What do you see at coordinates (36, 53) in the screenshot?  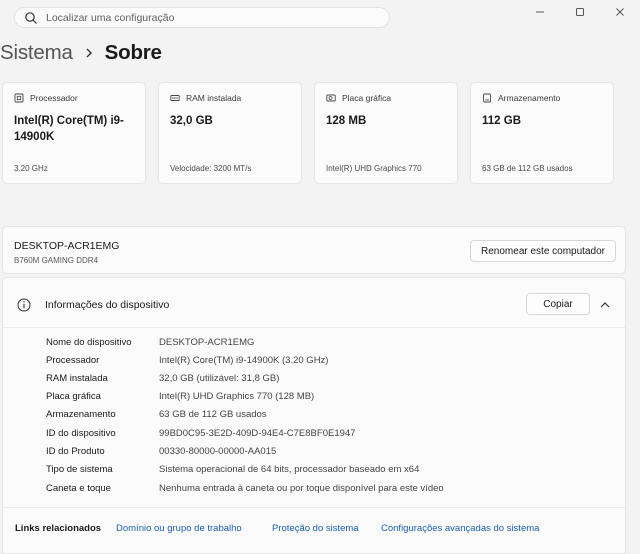 I see `breadcrumb-parent: Sistema` at bounding box center [36, 53].